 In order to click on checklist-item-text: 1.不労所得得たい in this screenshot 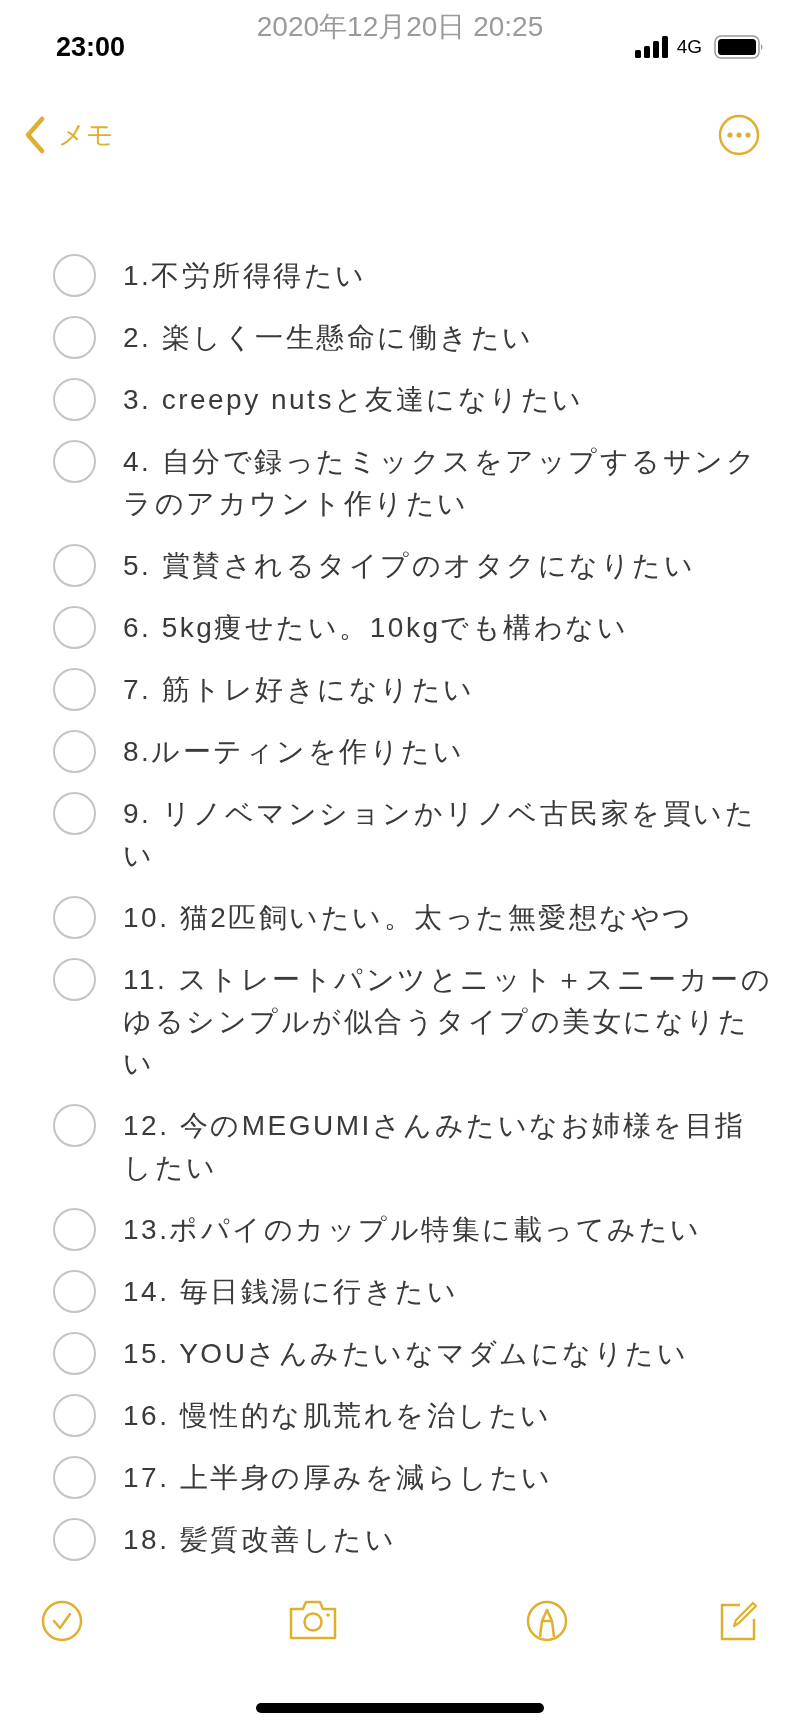, I will do `click(245, 276)`.